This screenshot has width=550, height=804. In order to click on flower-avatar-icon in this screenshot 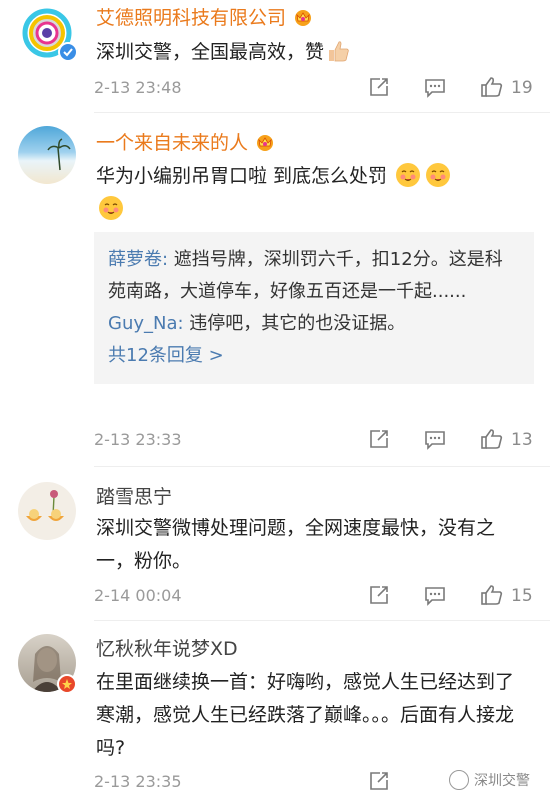, I will do `click(45, 505)`.